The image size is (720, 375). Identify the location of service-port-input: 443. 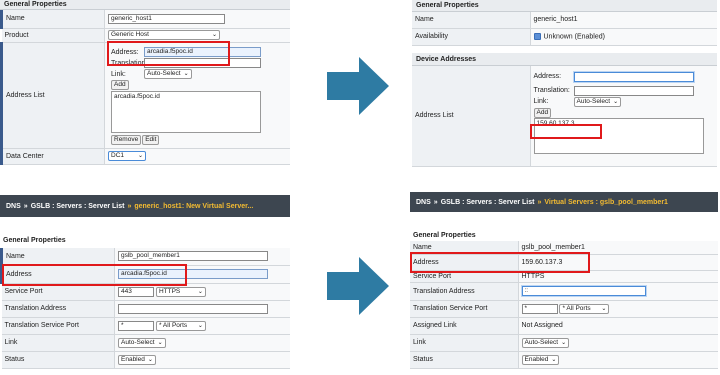
(136, 291).